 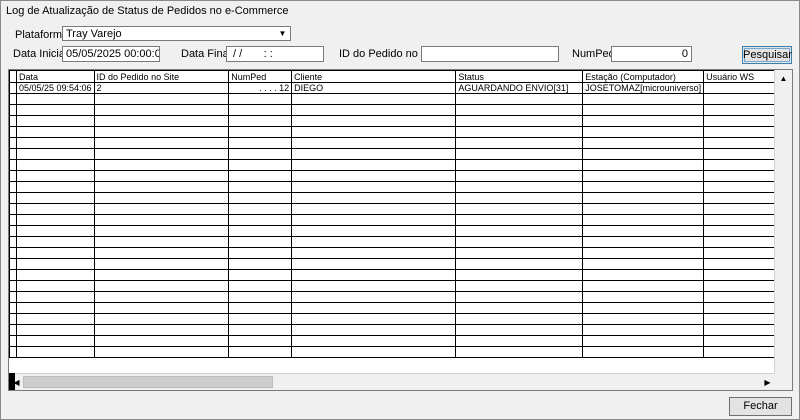 I want to click on id-pedido-input, so click(x=490, y=54).